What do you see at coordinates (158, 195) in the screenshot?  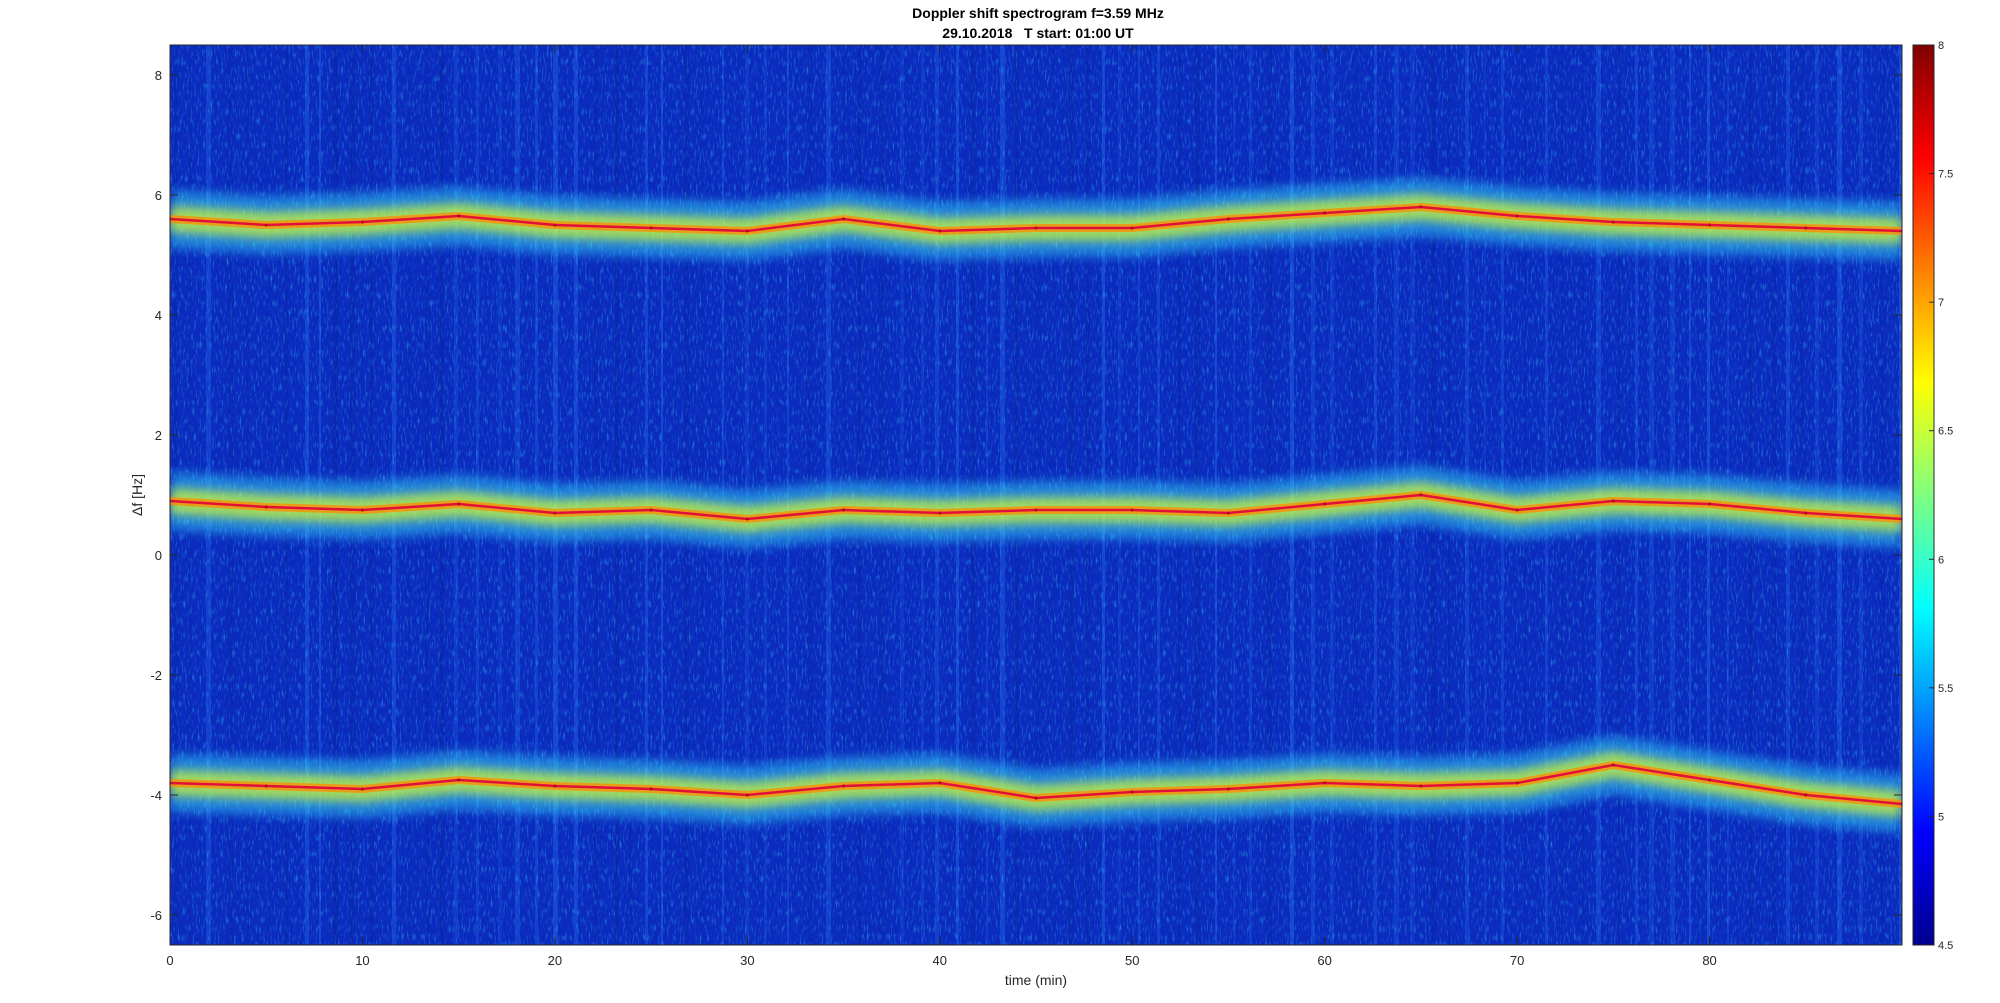 I see `y-tick-label: 6` at bounding box center [158, 195].